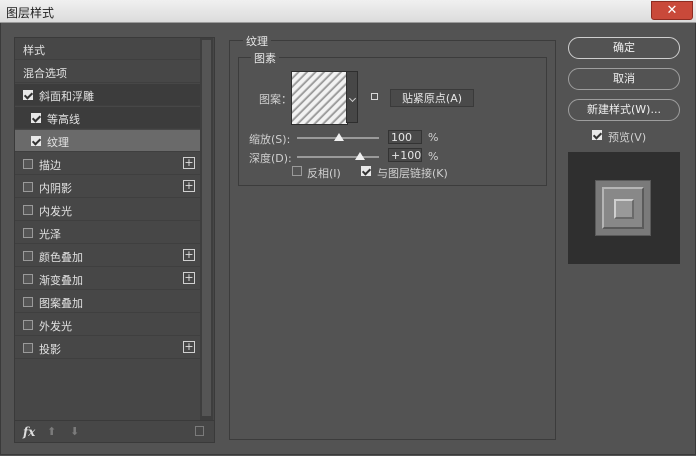 This screenshot has height=456, width=696. Describe the element at coordinates (28, 95) in the screenshot. I see `bevel-emboss-checkbox` at that location.